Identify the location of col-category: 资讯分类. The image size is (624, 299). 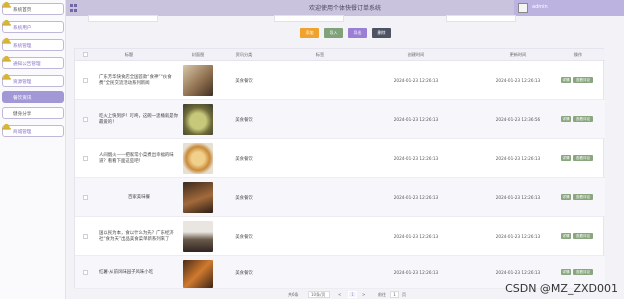
(244, 54).